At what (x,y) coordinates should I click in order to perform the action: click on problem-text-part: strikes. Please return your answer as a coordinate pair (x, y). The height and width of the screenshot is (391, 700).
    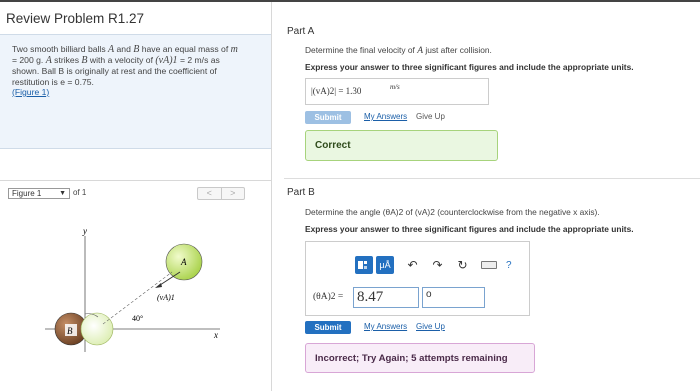
    Looking at the image, I should click on (66, 60).